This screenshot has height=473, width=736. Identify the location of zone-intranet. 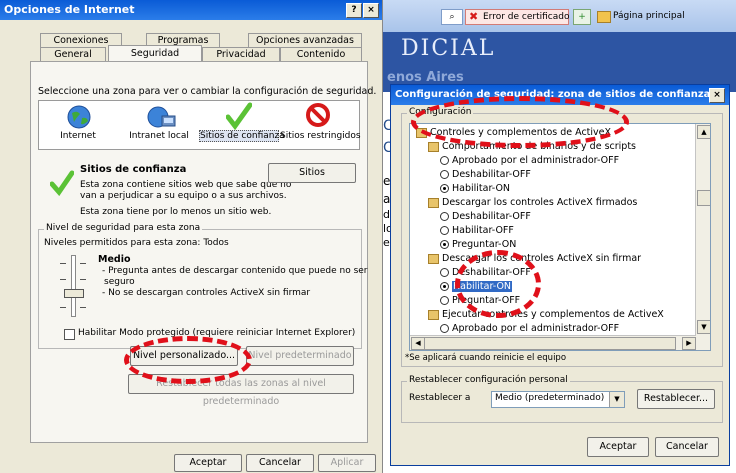
(161, 118).